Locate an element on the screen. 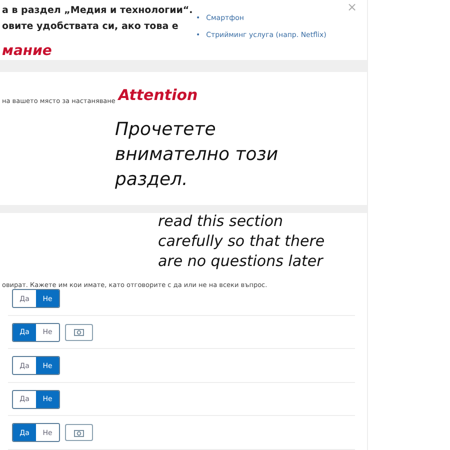 This screenshot has width=450, height=450. annotation-text: Attention is located at coordinates (158, 96).